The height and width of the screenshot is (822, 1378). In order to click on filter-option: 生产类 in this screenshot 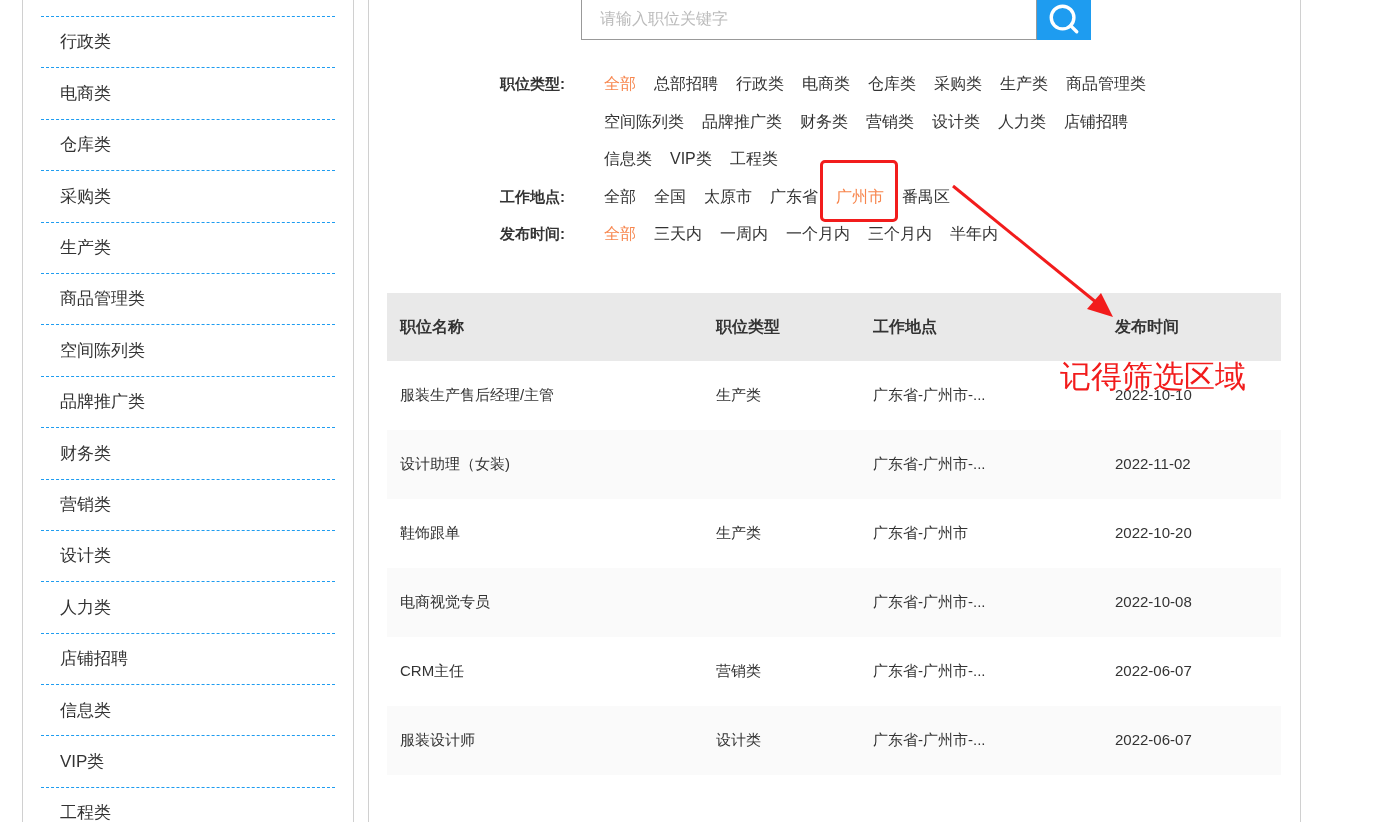, I will do `click(1024, 84)`.